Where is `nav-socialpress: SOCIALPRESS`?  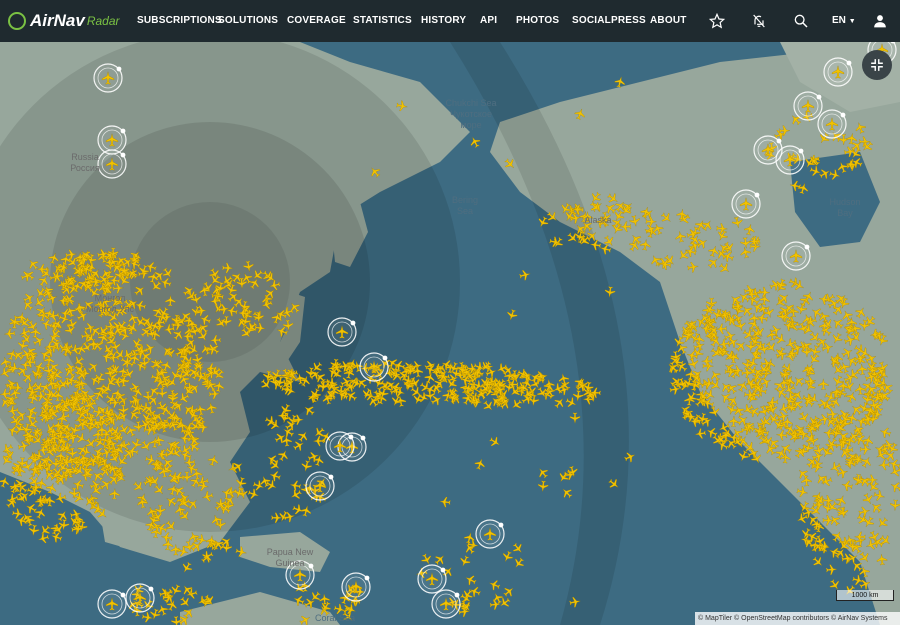 nav-socialpress: SOCIALPRESS is located at coordinates (609, 20).